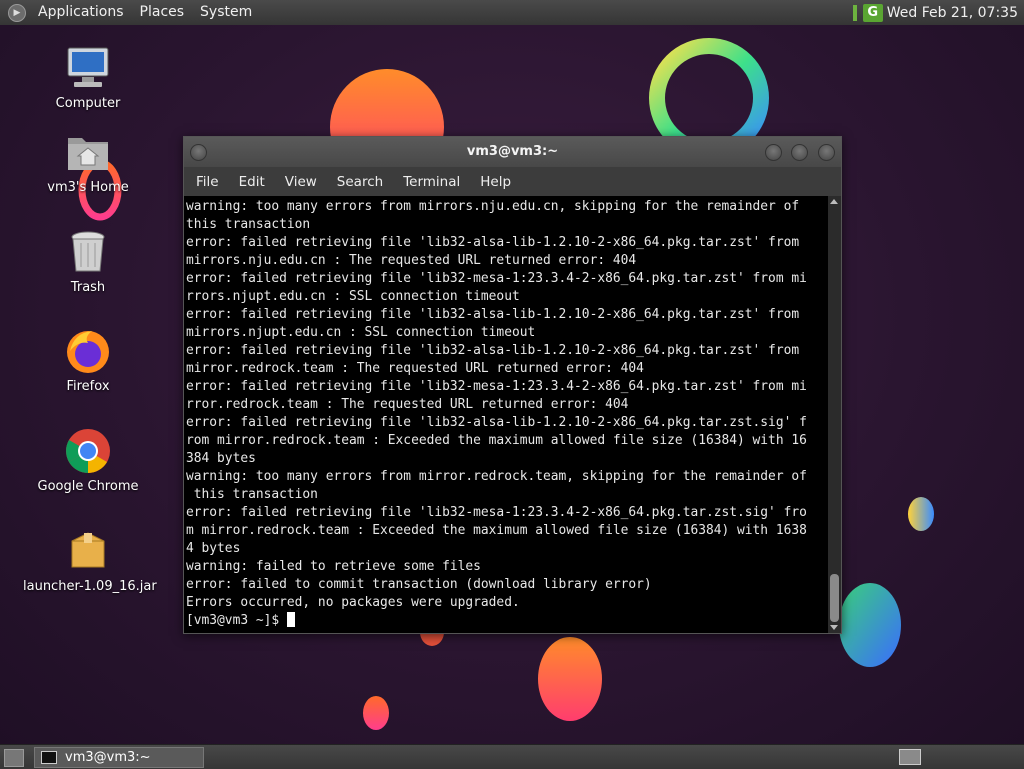 Image resolution: width=1024 pixels, height=769 pixels. I want to click on desktop-icon-trash: Trash, so click(88, 261).